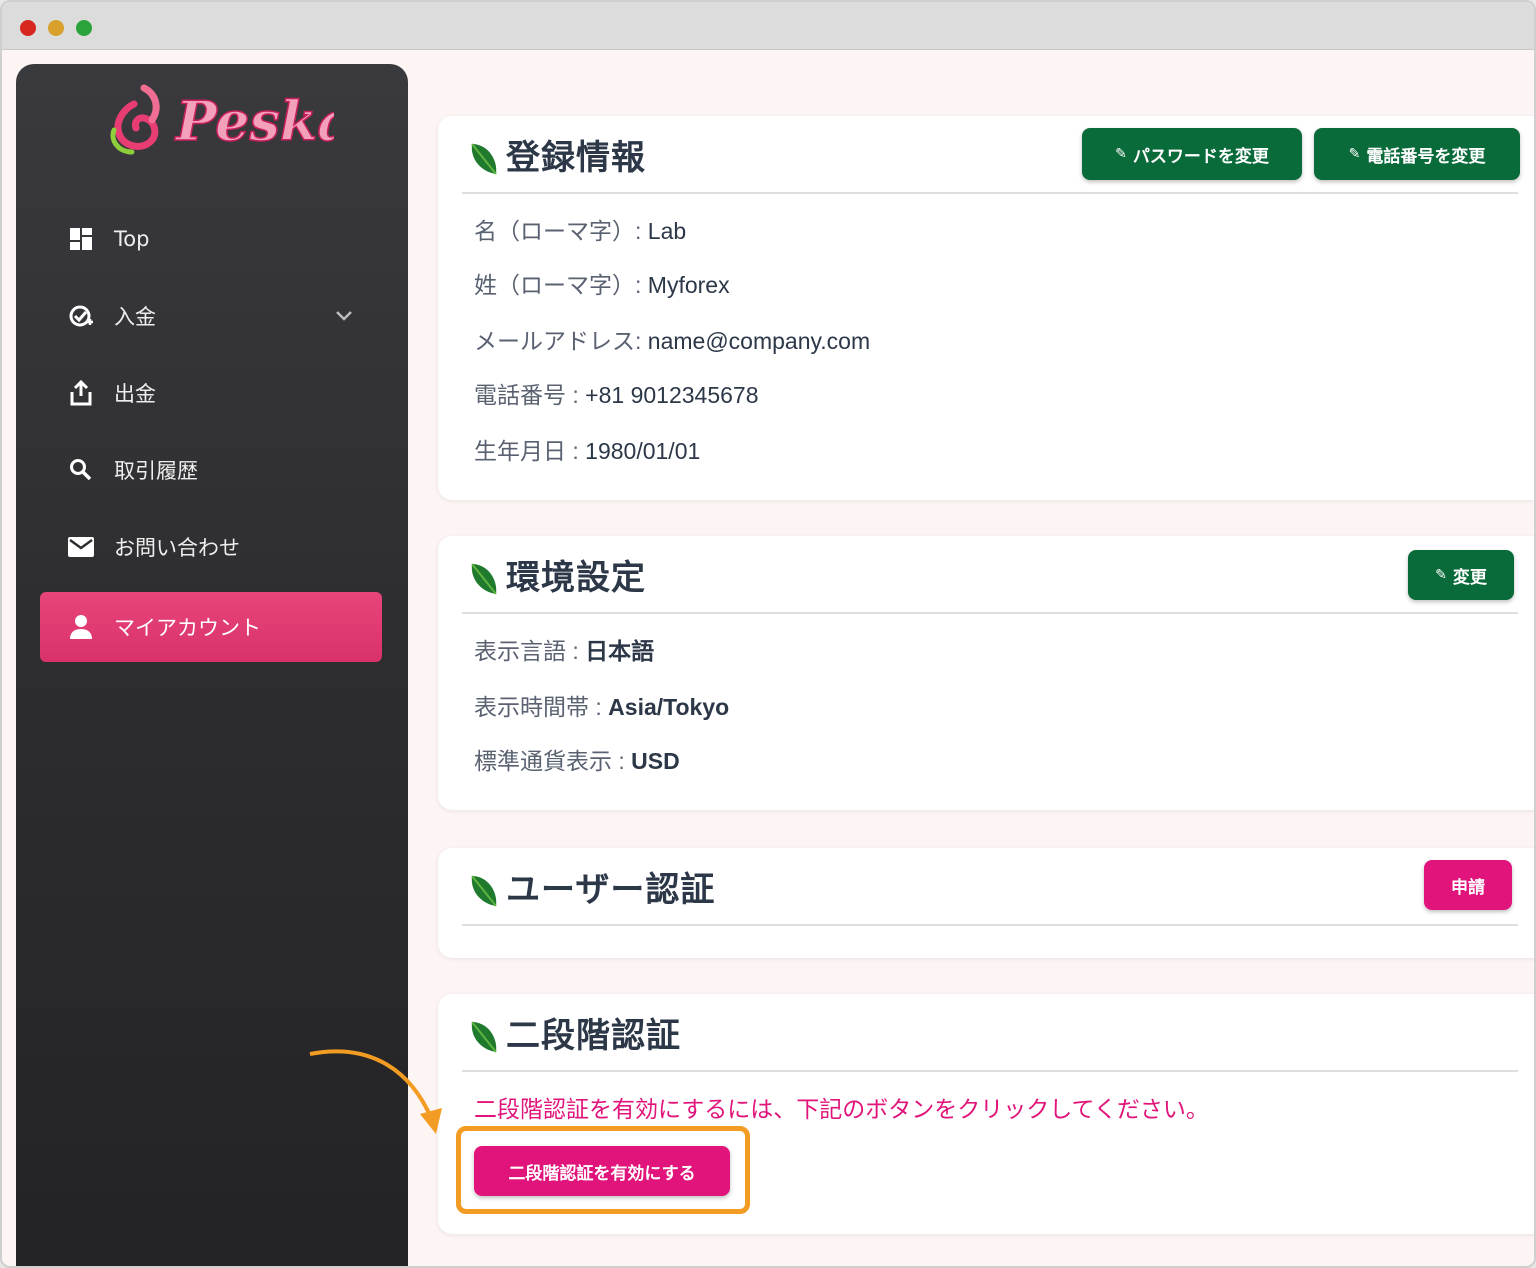 This screenshot has width=1536, height=1268. What do you see at coordinates (558, 285) in the screenshot?
I see `field-label: 姓（ローマ字）:` at bounding box center [558, 285].